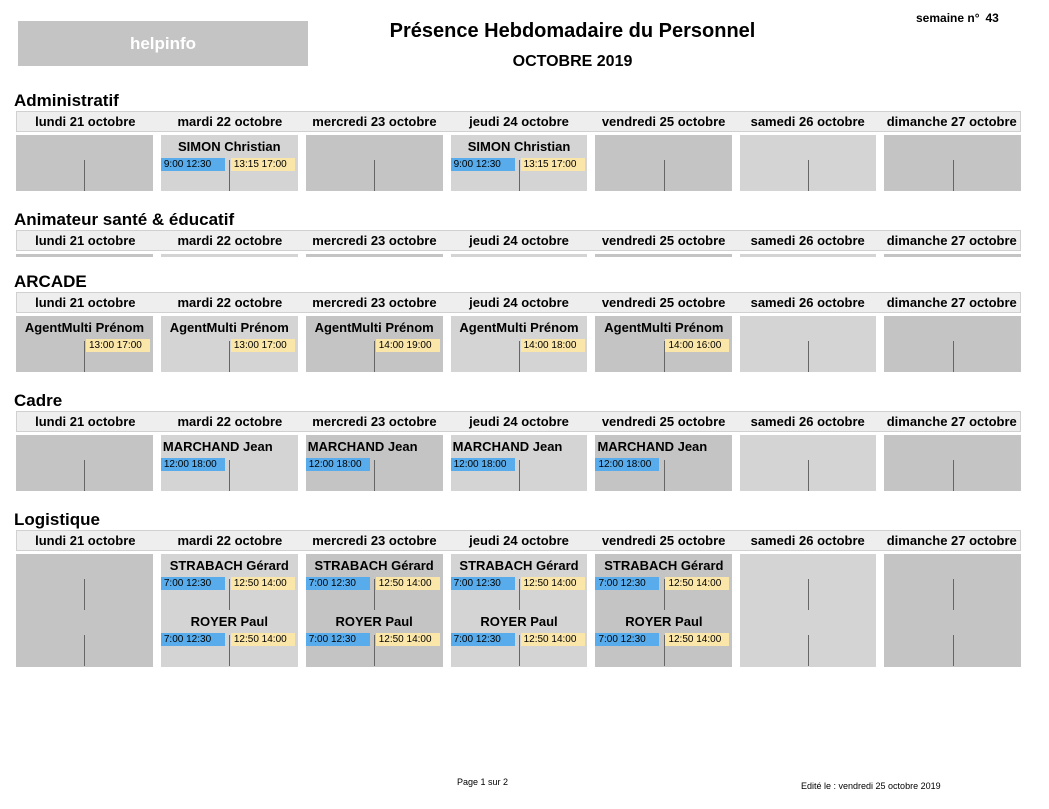  I want to click on week-indicator: semaine n° 43, so click(957, 18).